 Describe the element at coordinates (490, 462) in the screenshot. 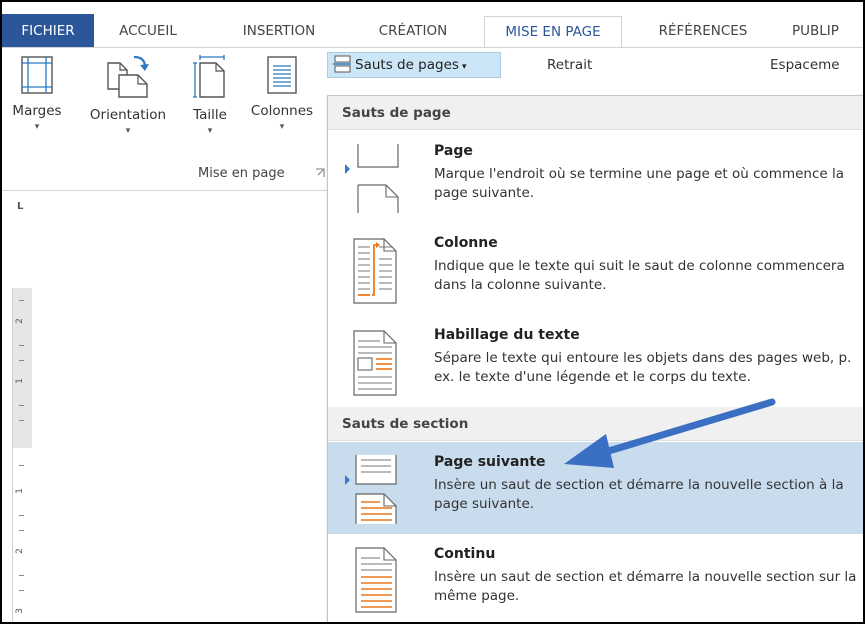

I see `section-break-next-page-title: Page suivante` at that location.